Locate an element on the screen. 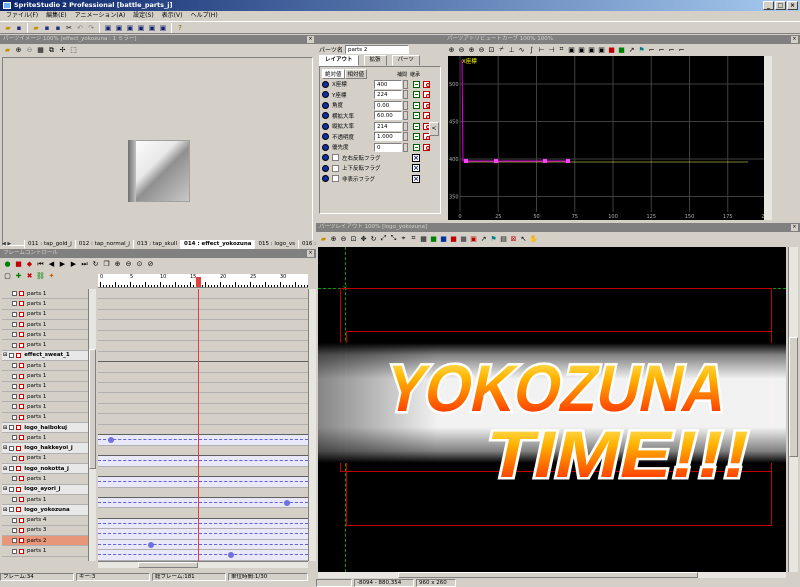  open-image-icon: ▰ is located at coordinates (7, 50).